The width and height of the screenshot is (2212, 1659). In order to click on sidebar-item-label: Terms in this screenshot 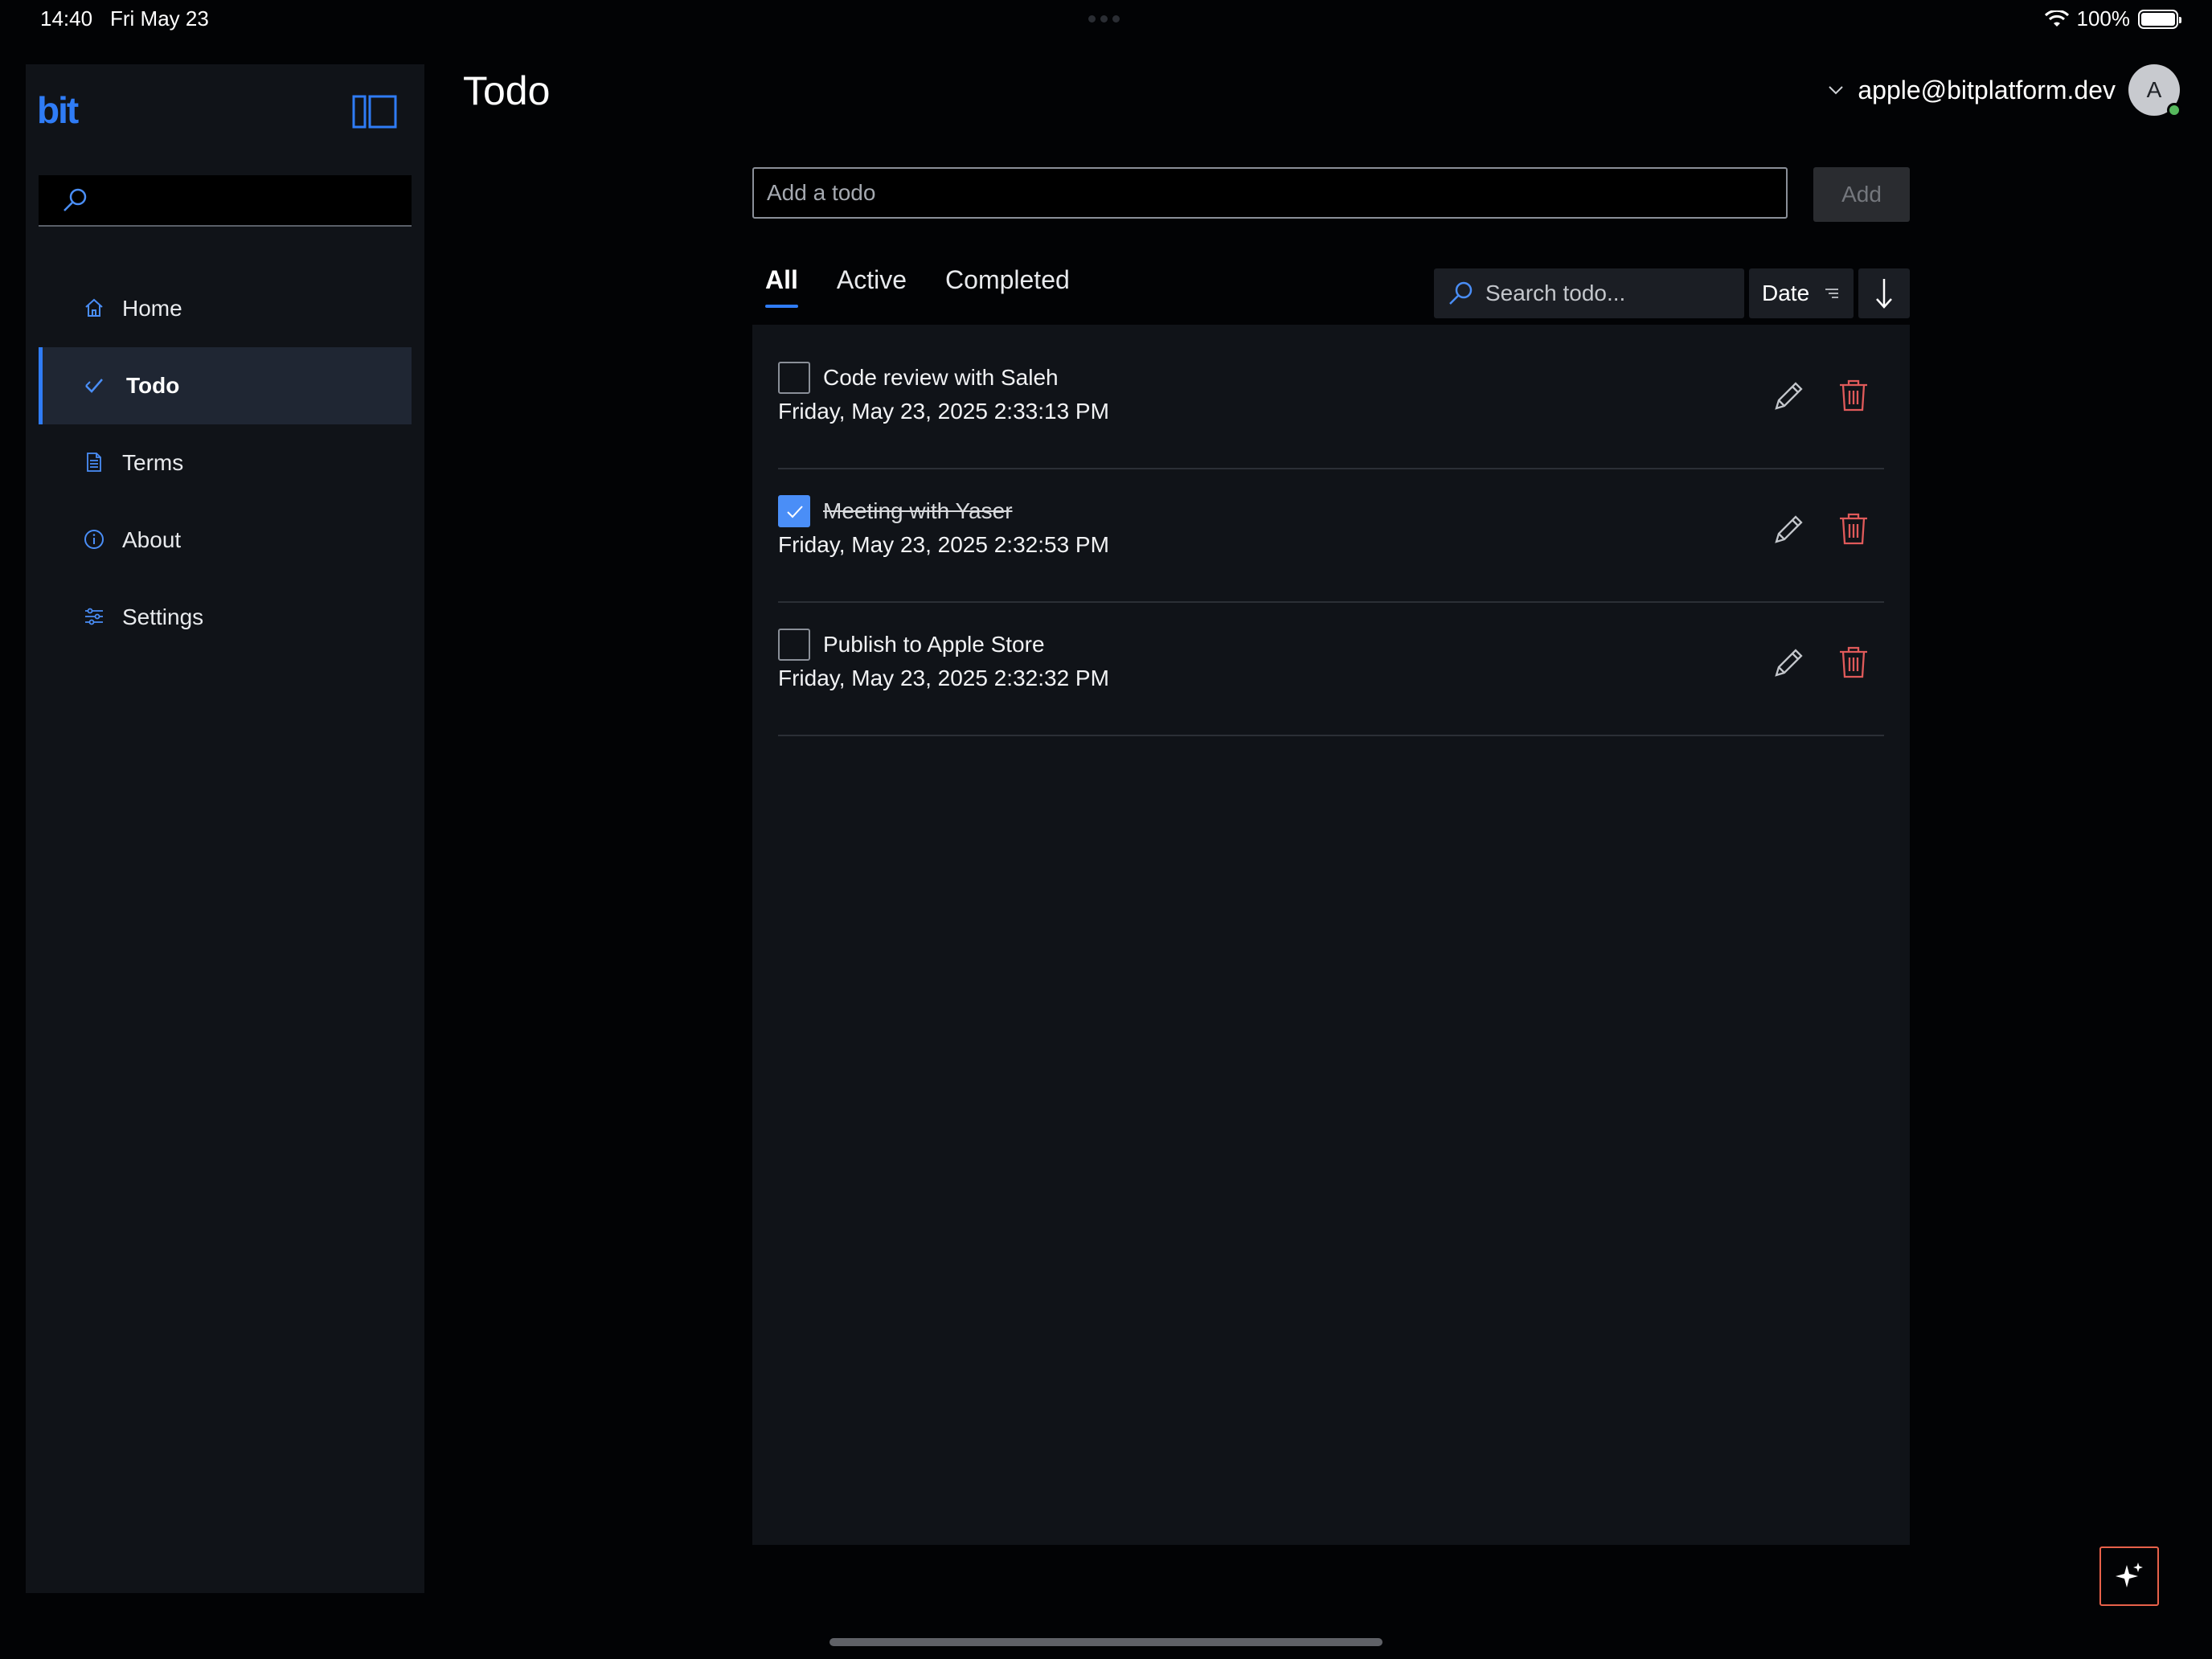, I will do `click(153, 463)`.